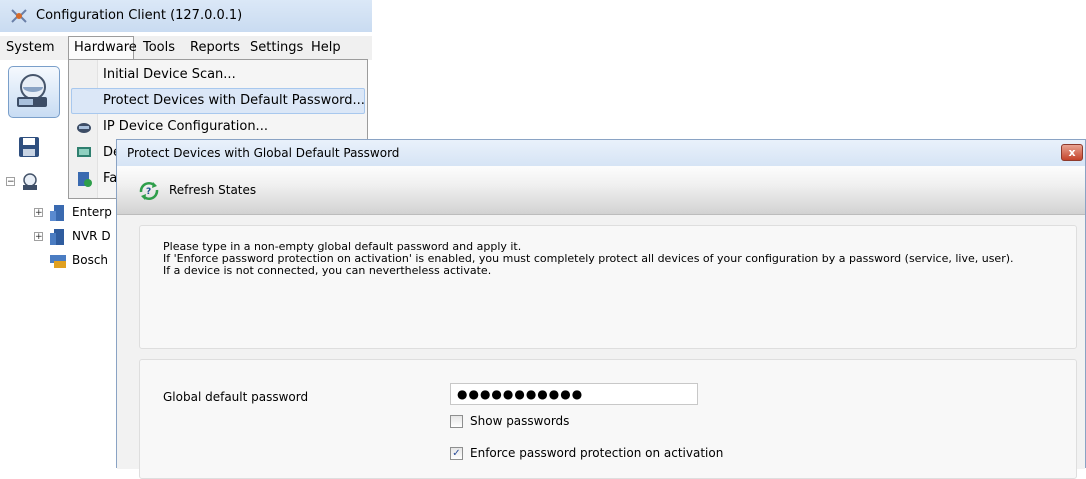 The width and height of the screenshot is (1086, 479). What do you see at coordinates (84, 152) in the screenshot?
I see `device-monitor-icon` at bounding box center [84, 152].